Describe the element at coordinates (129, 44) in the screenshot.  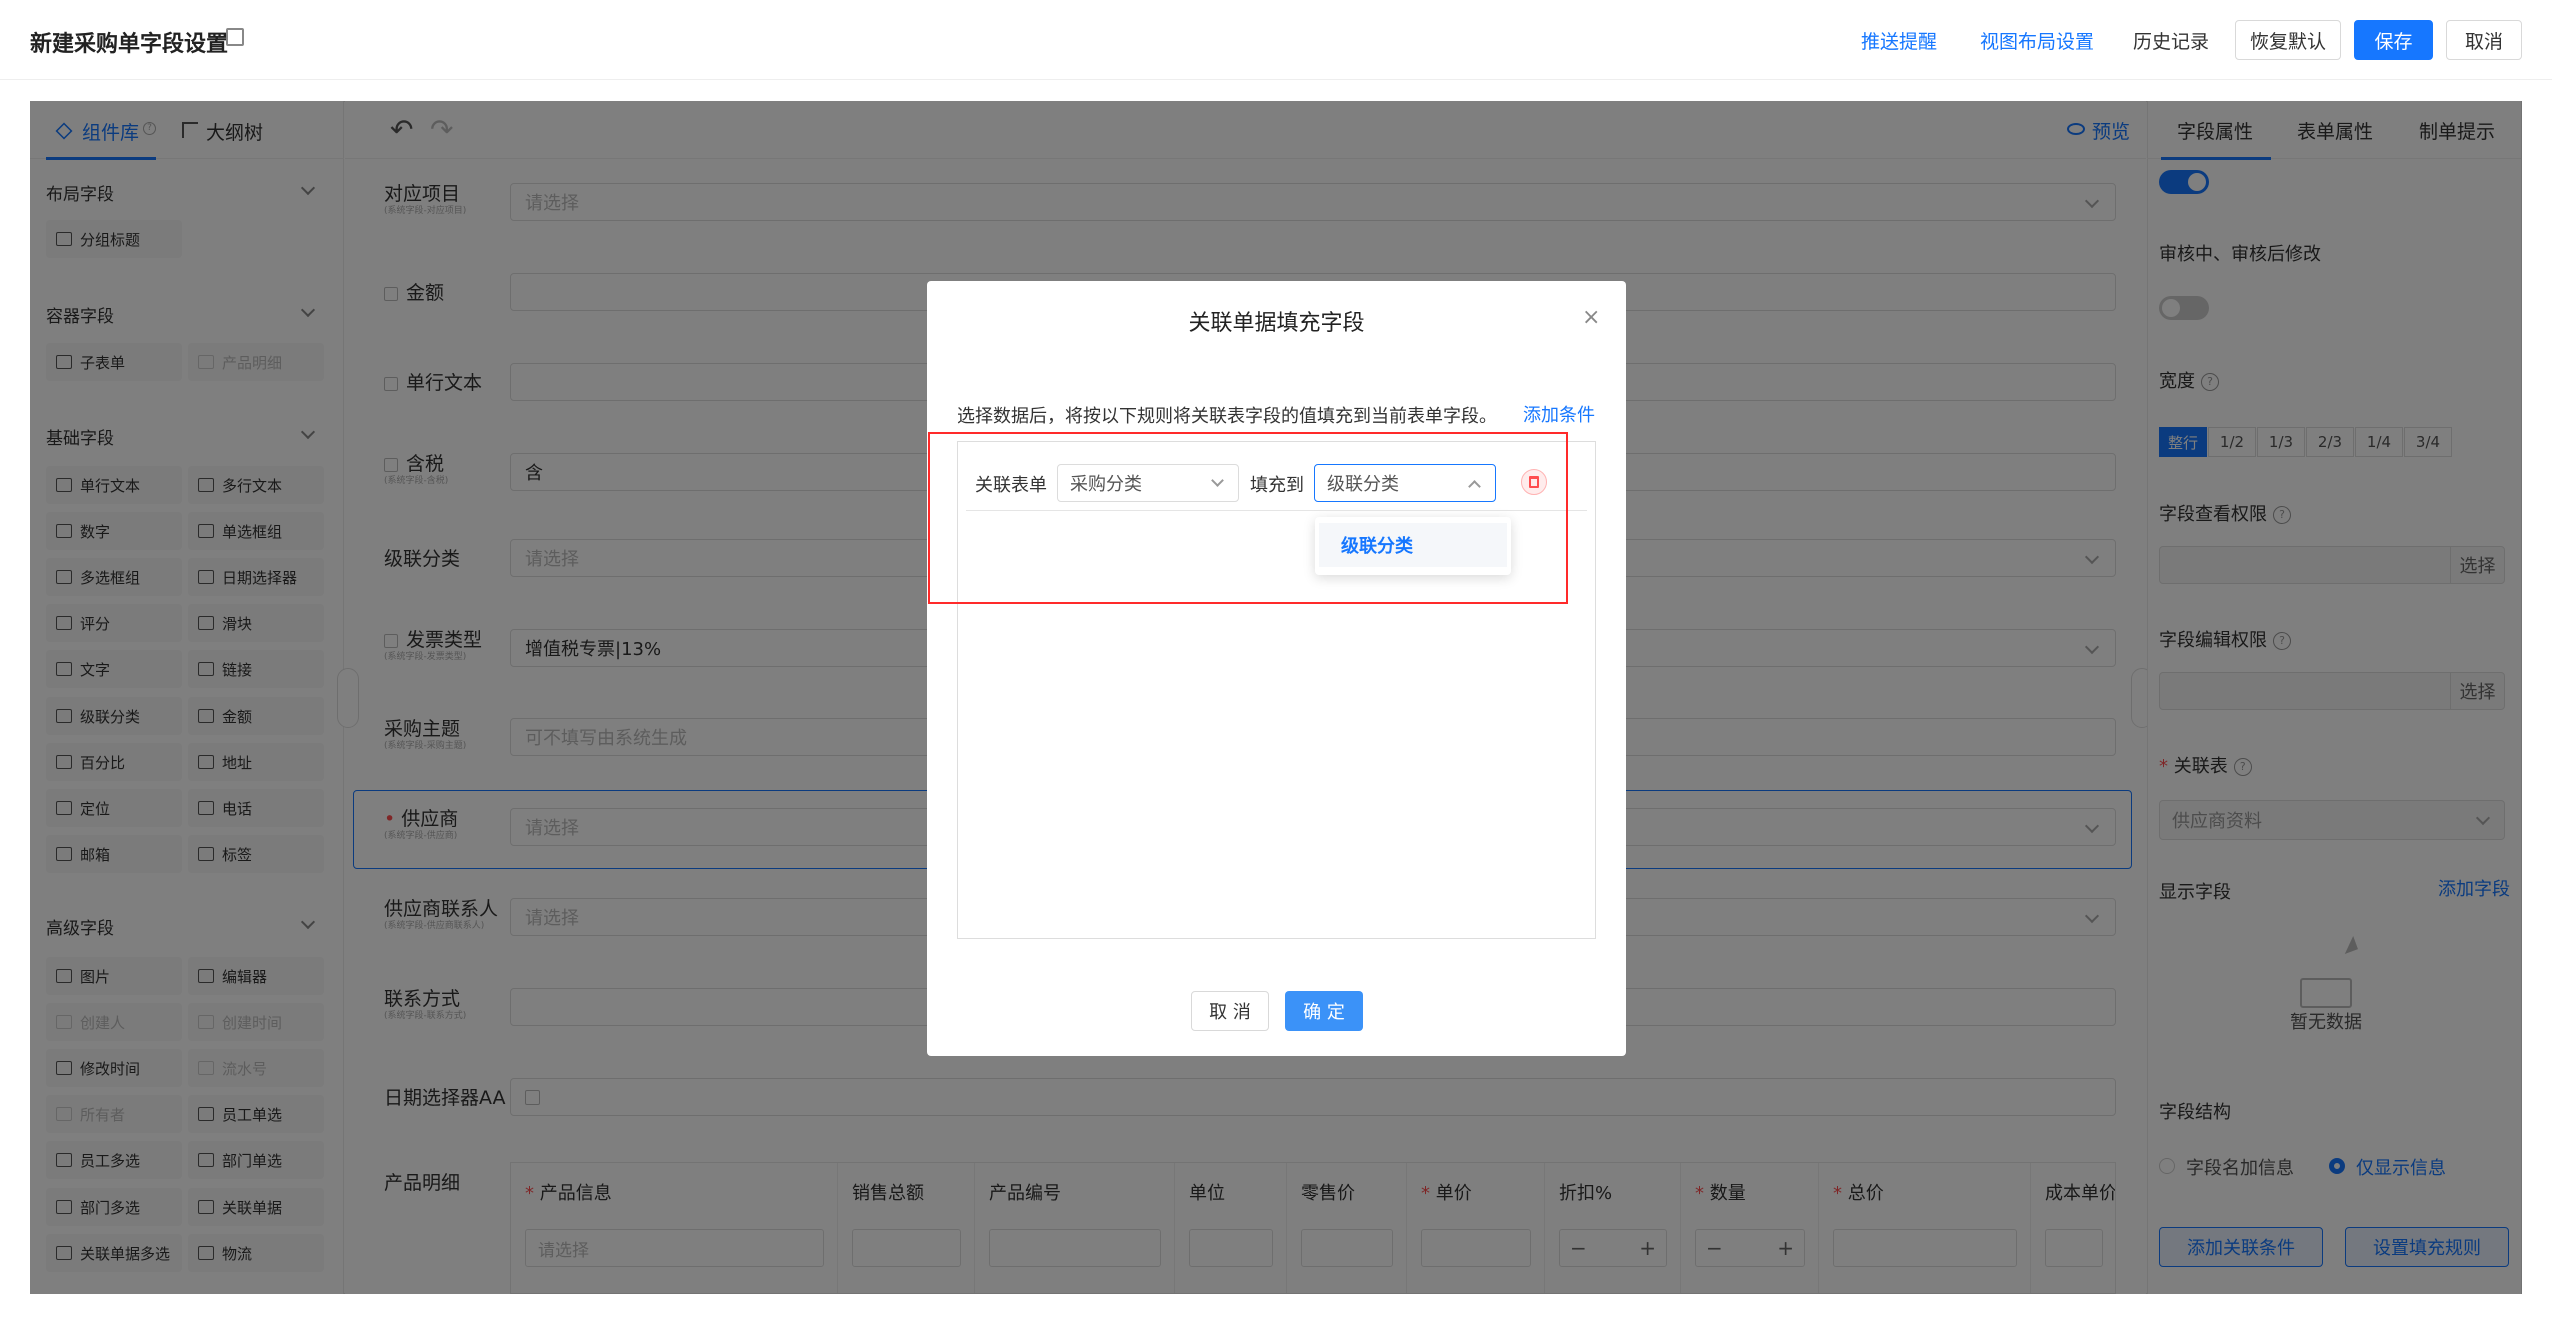
I see `page-title: 新建采购单字段设置` at that location.